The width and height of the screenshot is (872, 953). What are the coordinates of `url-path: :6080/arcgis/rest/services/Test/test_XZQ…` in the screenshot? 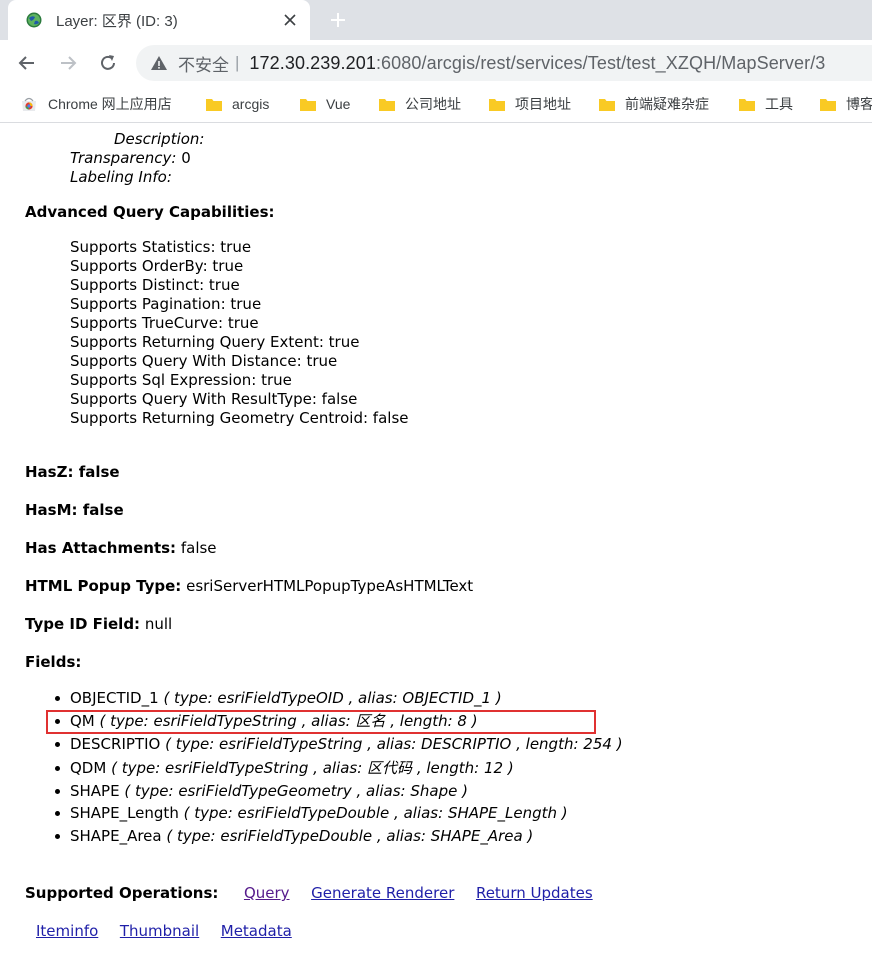 It's located at (600, 62).